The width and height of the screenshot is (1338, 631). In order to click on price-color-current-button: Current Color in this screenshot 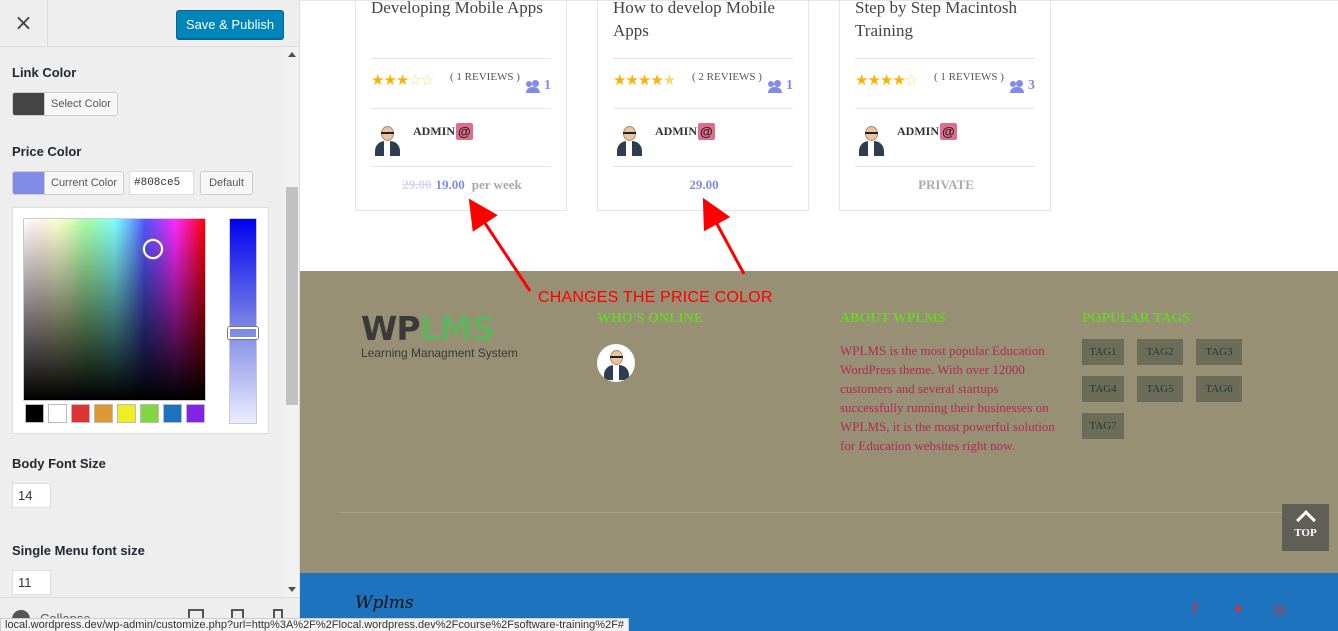, I will do `click(68, 183)`.